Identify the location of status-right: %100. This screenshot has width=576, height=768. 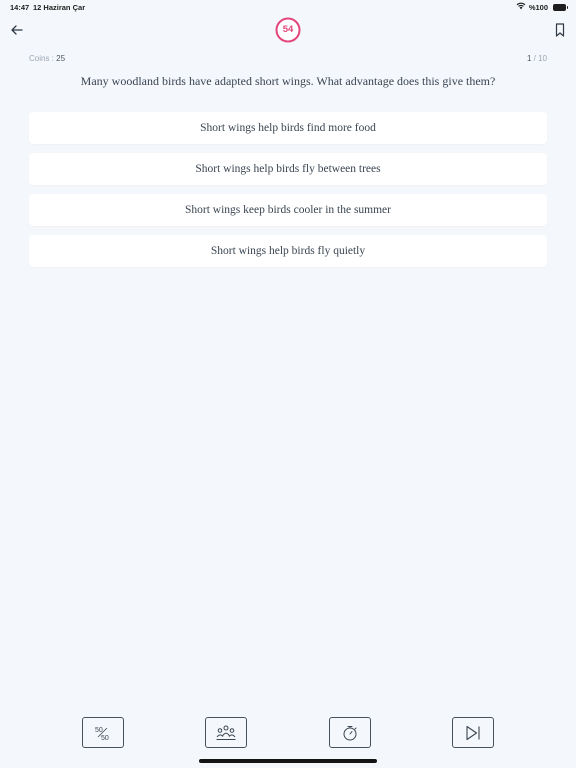
(542, 7).